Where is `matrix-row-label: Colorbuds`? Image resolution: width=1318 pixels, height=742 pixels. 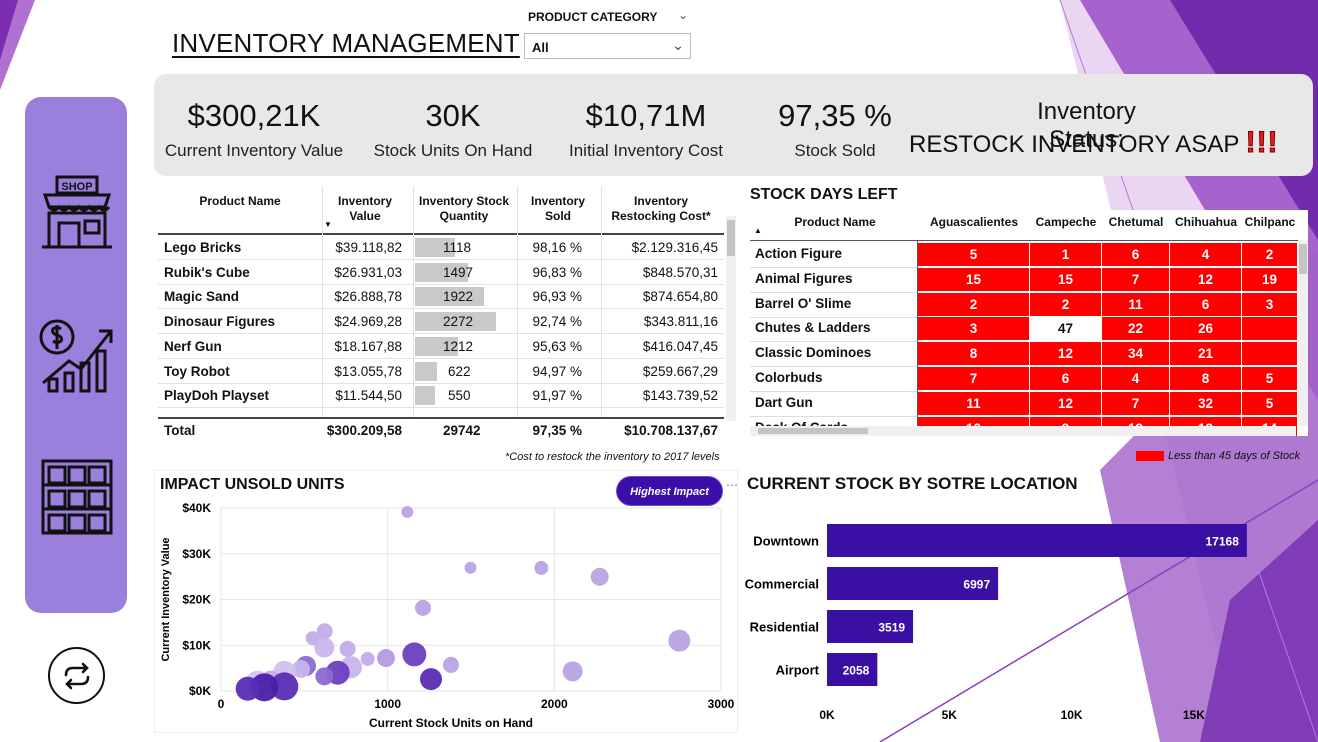
matrix-row-label: Colorbuds is located at coordinates (789, 377).